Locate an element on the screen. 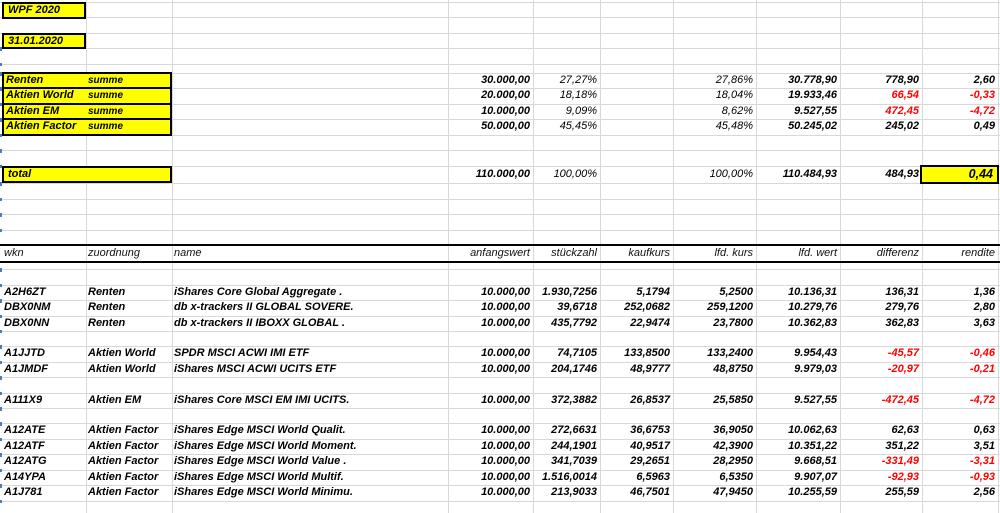 This screenshot has width=1000, height=513. summary-wert: 9.527,55 is located at coordinates (797, 111).